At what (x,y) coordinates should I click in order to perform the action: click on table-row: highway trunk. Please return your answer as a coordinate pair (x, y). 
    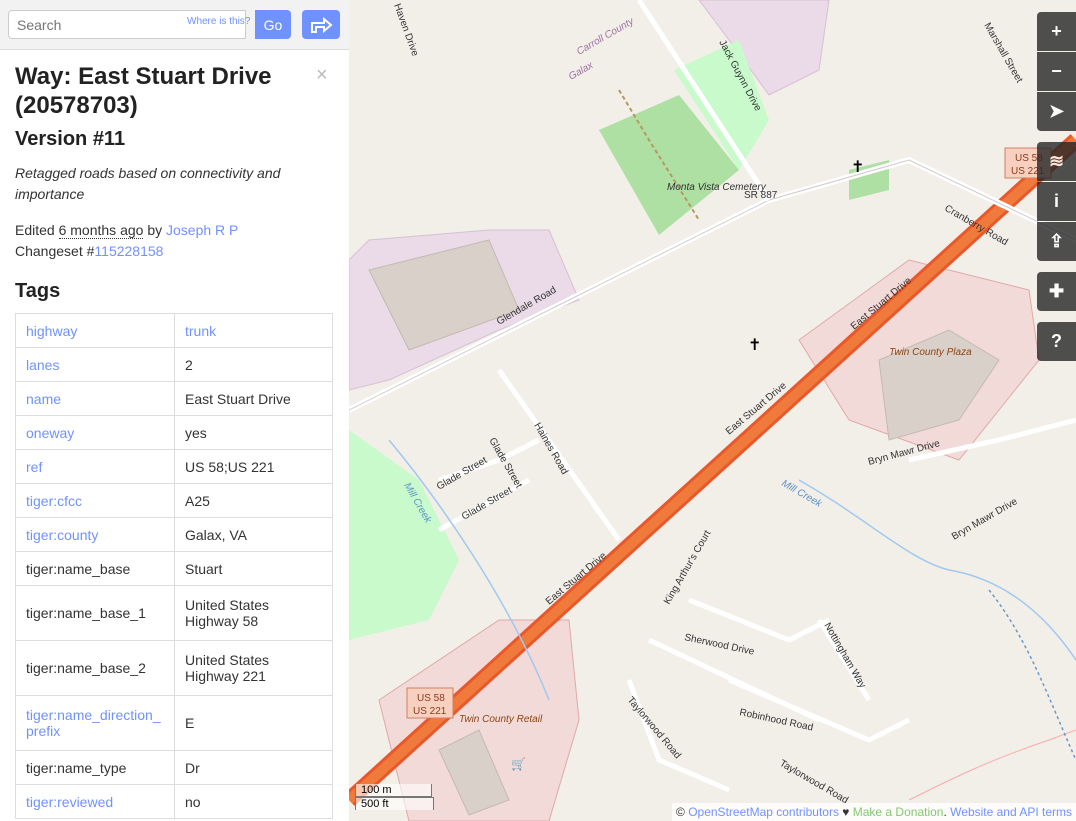
    Looking at the image, I should click on (174, 330).